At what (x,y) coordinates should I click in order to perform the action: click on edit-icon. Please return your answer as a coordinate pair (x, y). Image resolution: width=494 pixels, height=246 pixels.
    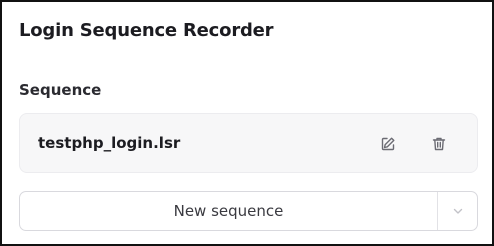
    Looking at the image, I should click on (388, 144).